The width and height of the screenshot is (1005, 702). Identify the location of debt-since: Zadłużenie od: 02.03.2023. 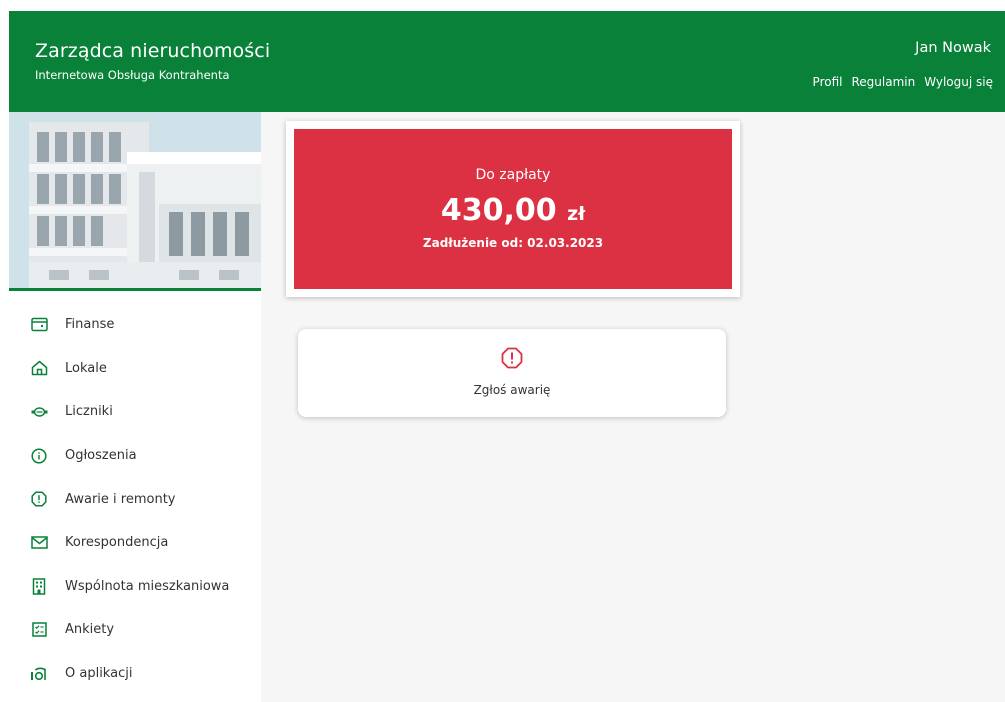
(513, 243).